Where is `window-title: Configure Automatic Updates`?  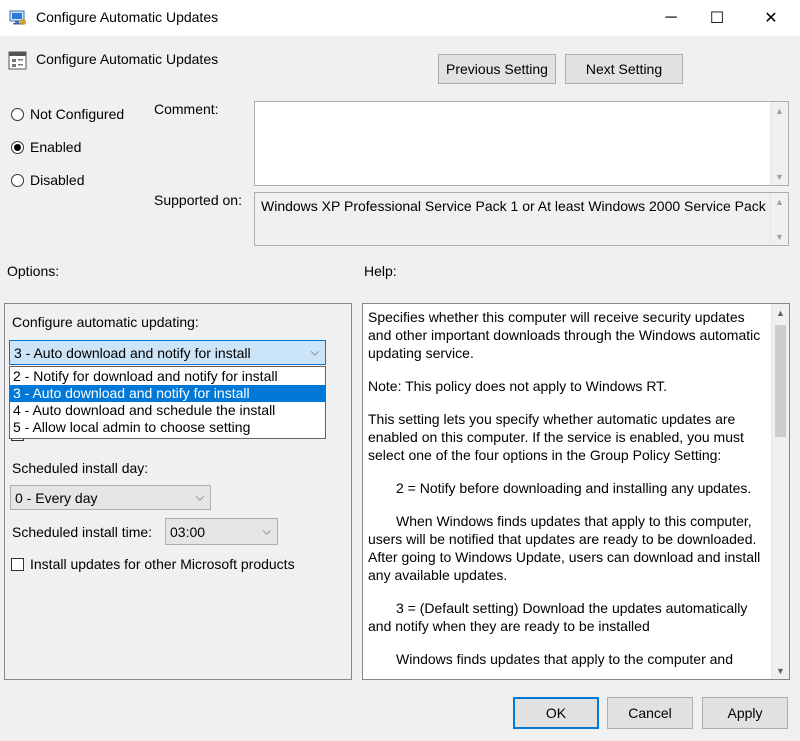 window-title: Configure Automatic Updates is located at coordinates (127, 17).